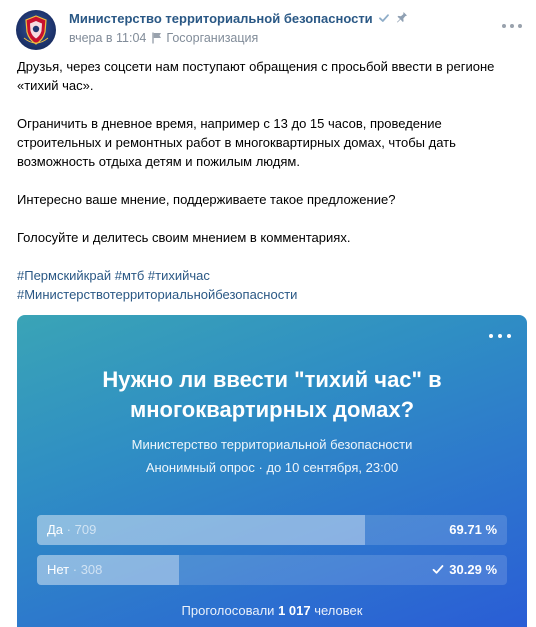  Describe the element at coordinates (338, 610) in the screenshot. I see `poll-total-suffix: человек` at that location.